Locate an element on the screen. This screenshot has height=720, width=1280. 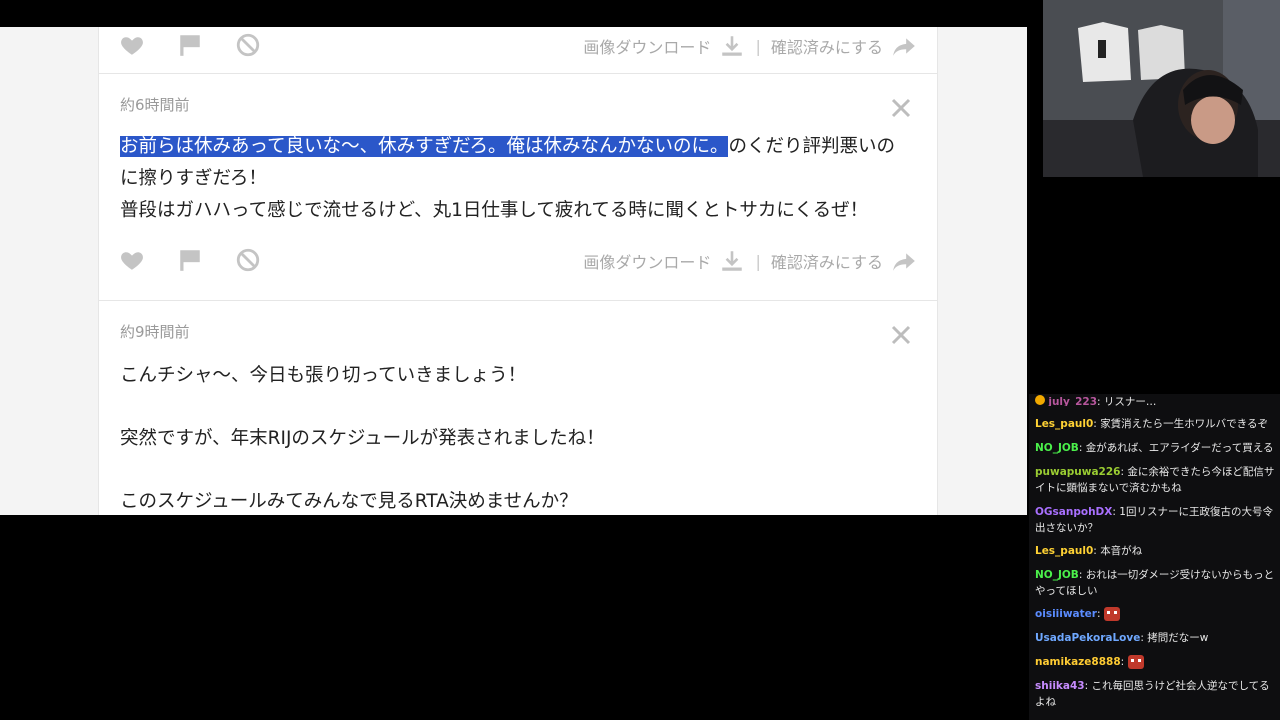
chat-text: 家賃消えたら一生ホワルバできるぞ is located at coordinates (1184, 424).